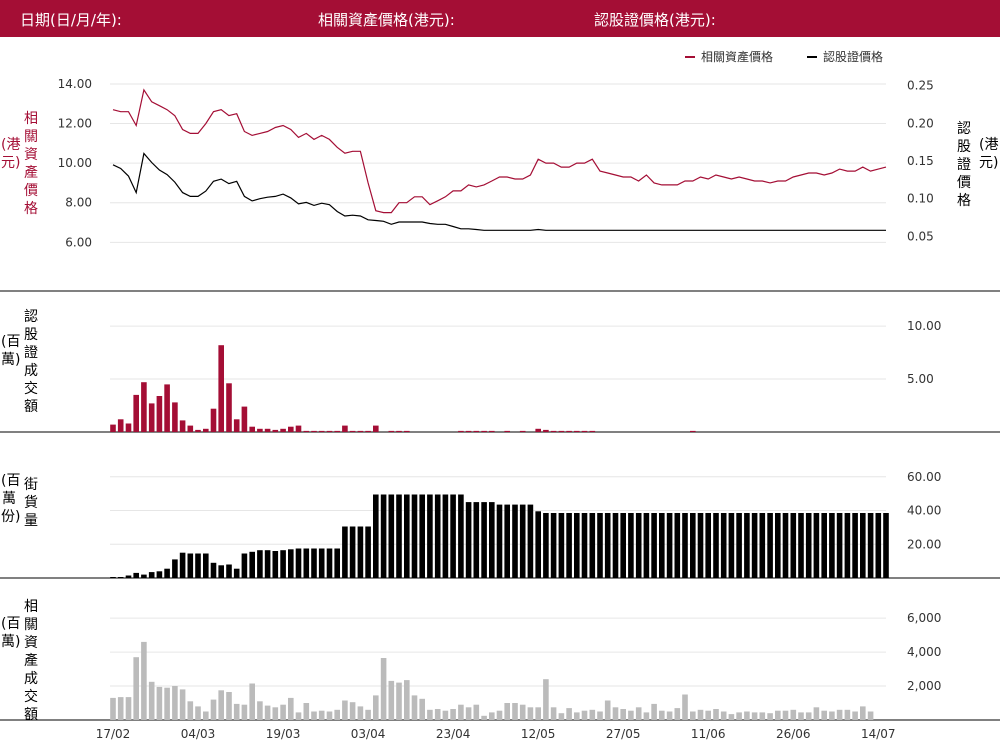 The height and width of the screenshot is (751, 1000). What do you see at coordinates (655, 20) in the screenshot?
I see `warrant-price-label: 認股證價格(港元):` at bounding box center [655, 20].